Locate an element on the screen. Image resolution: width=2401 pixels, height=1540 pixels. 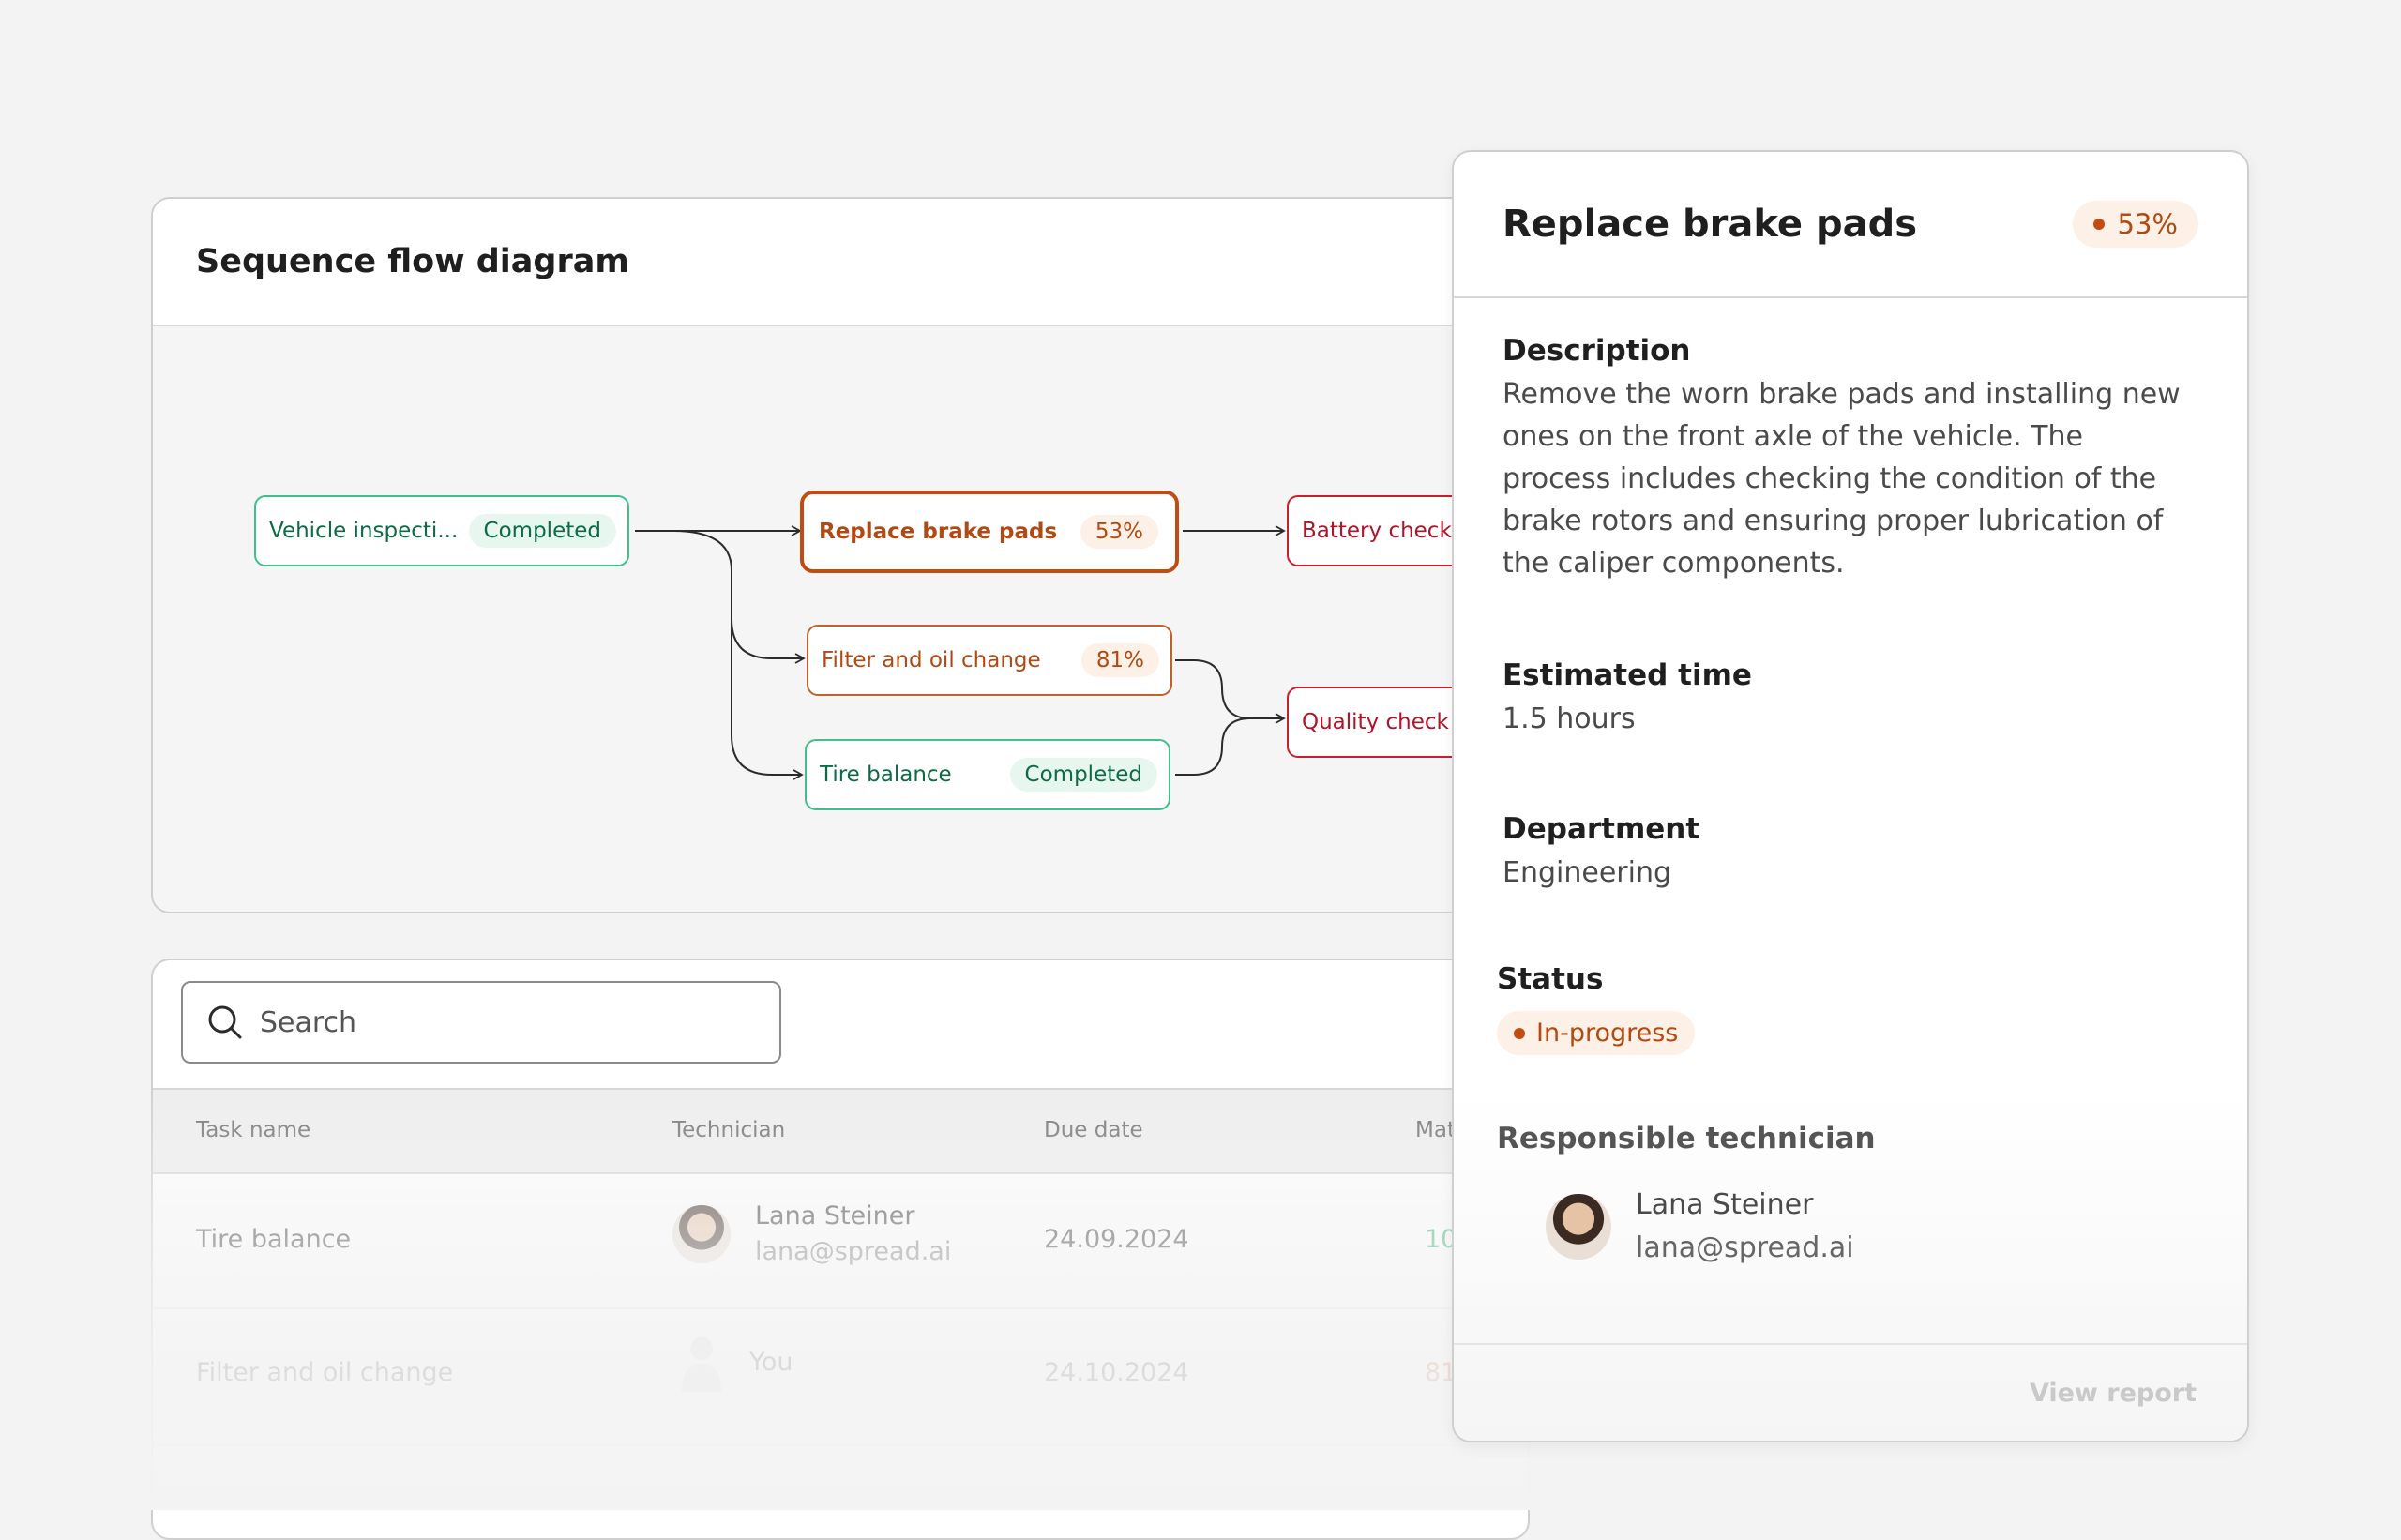
department-label: Department is located at coordinates (1601, 829).